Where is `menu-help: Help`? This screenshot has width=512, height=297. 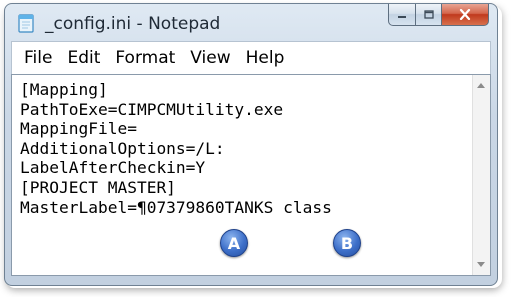 menu-help: Help is located at coordinates (265, 58).